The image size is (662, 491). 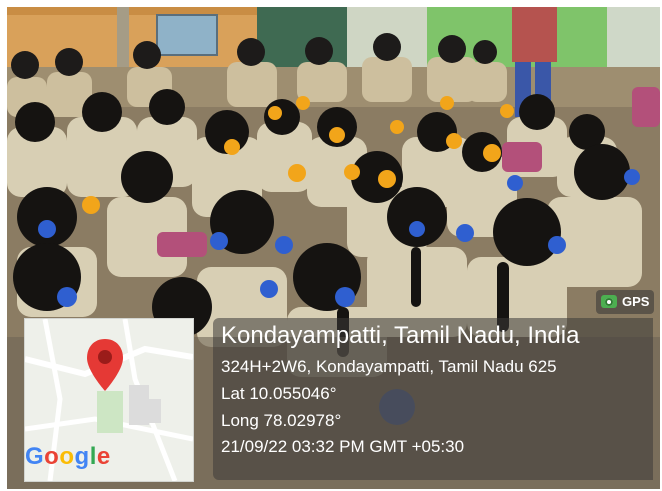 I want to click on gps-badge: GPS, so click(x=625, y=302).